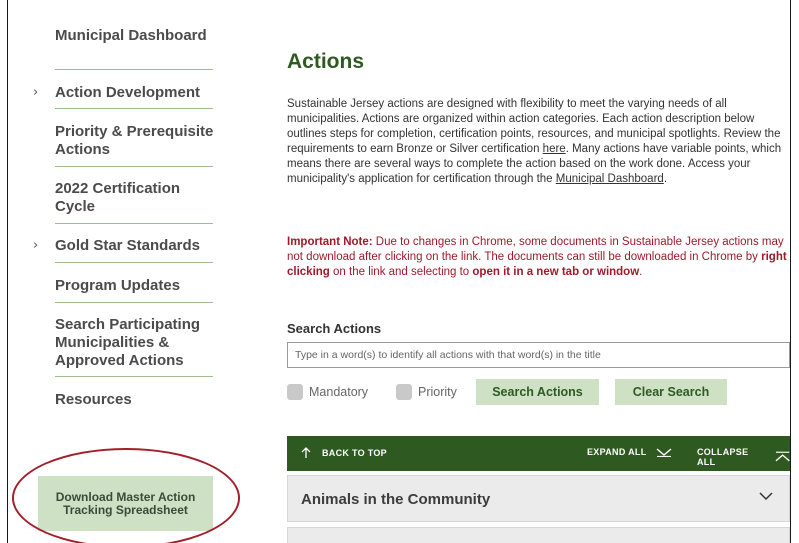 The width and height of the screenshot is (799, 543). Describe the element at coordinates (135, 93) in the screenshot. I see `sidebar-item-action-development: Action Development` at that location.